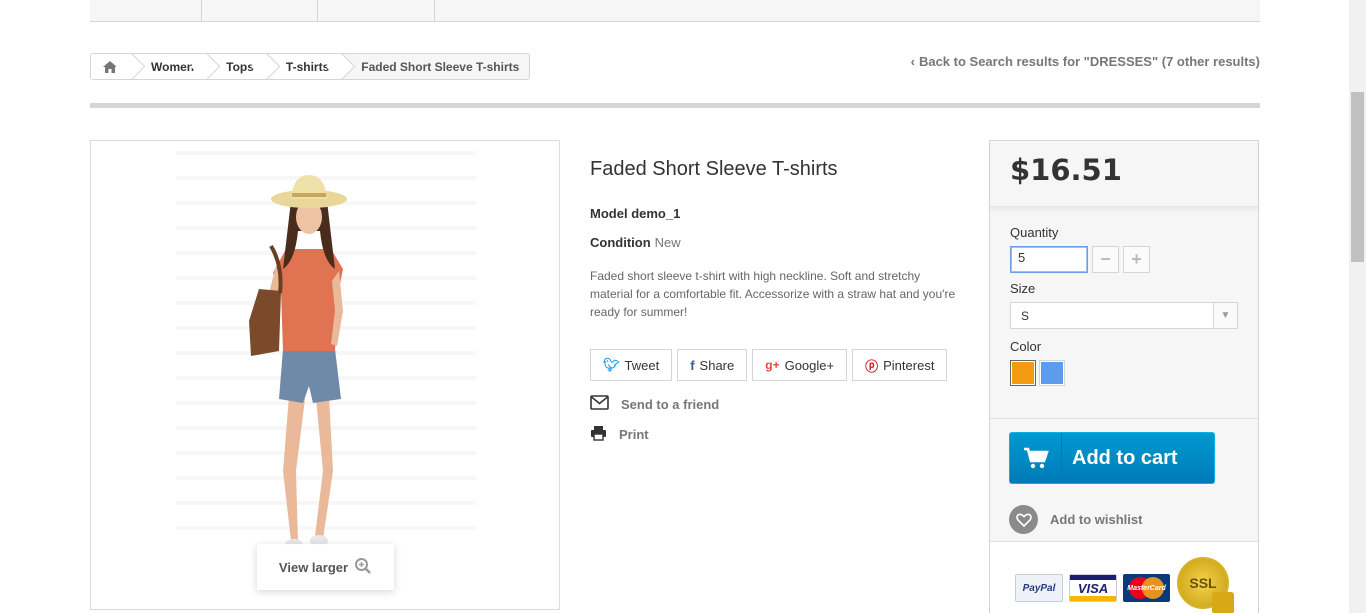  I want to click on paypal-logo: PayPal, so click(1039, 588).